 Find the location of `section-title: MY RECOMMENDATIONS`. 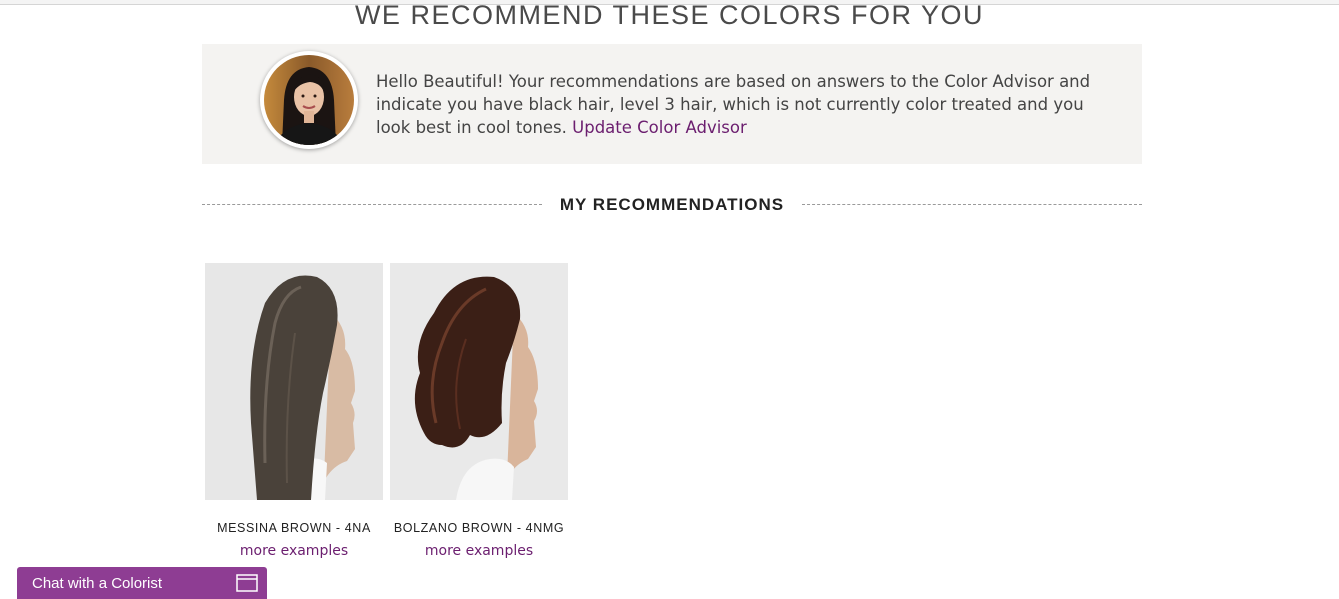

section-title: MY RECOMMENDATIONS is located at coordinates (672, 204).